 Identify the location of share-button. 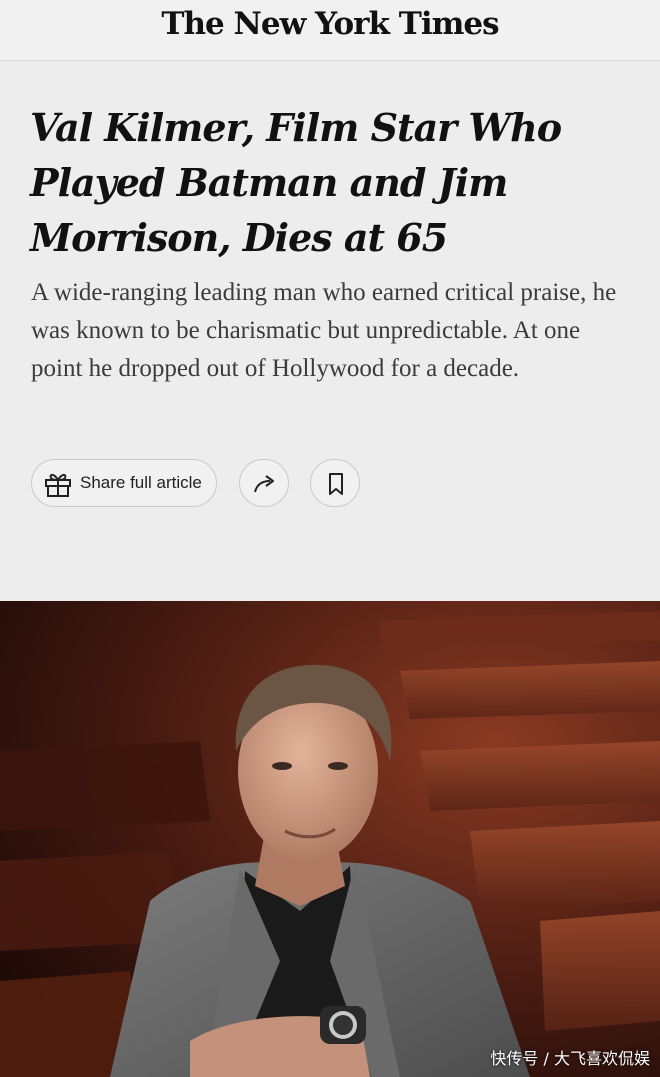
(264, 483).